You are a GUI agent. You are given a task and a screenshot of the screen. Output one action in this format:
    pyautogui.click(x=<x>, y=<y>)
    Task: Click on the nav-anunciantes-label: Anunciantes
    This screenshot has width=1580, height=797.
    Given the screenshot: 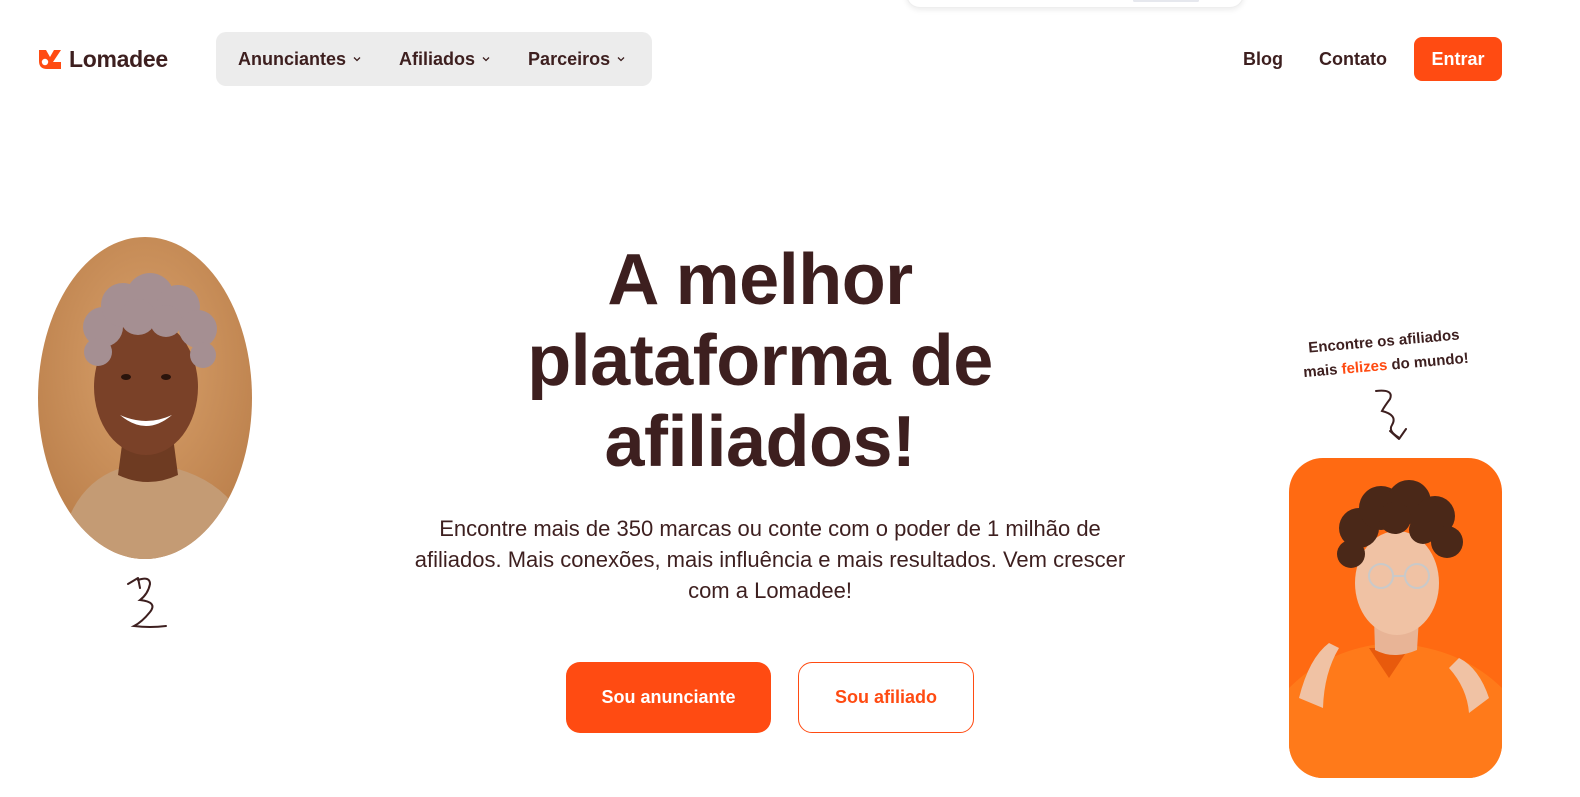 What is the action you would take?
    pyautogui.click(x=292, y=58)
    